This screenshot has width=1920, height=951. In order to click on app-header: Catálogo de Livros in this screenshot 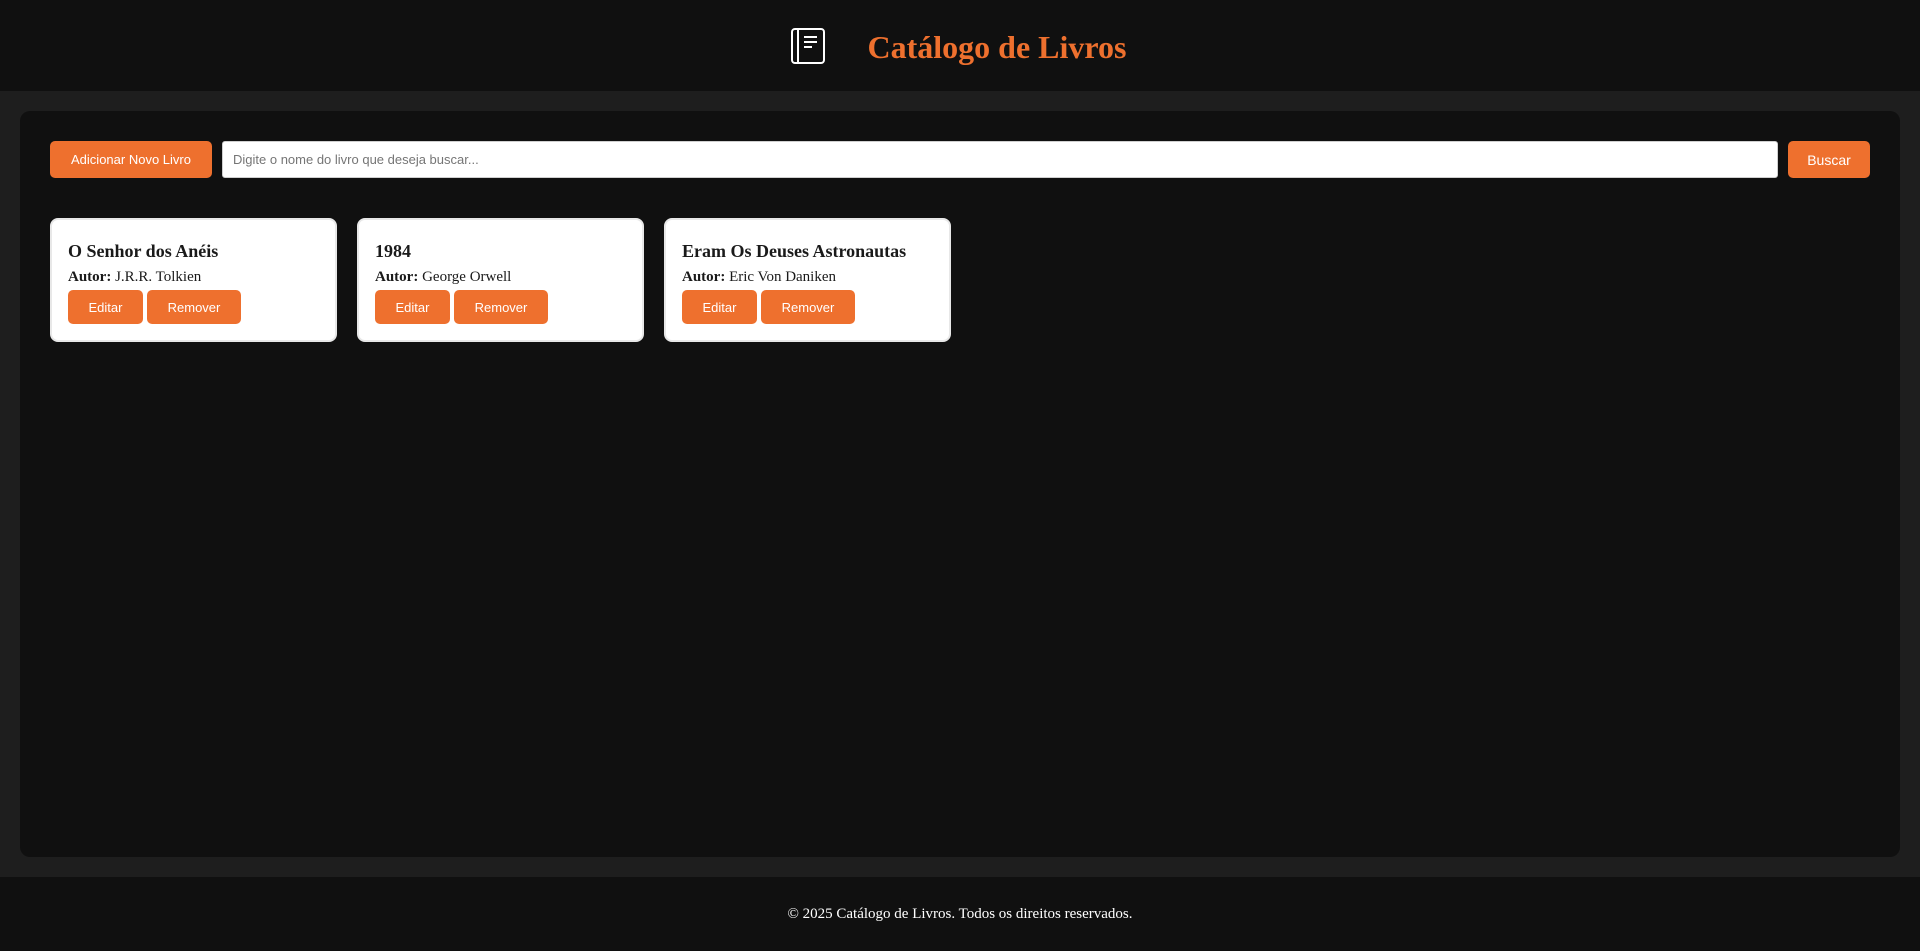, I will do `click(960, 45)`.